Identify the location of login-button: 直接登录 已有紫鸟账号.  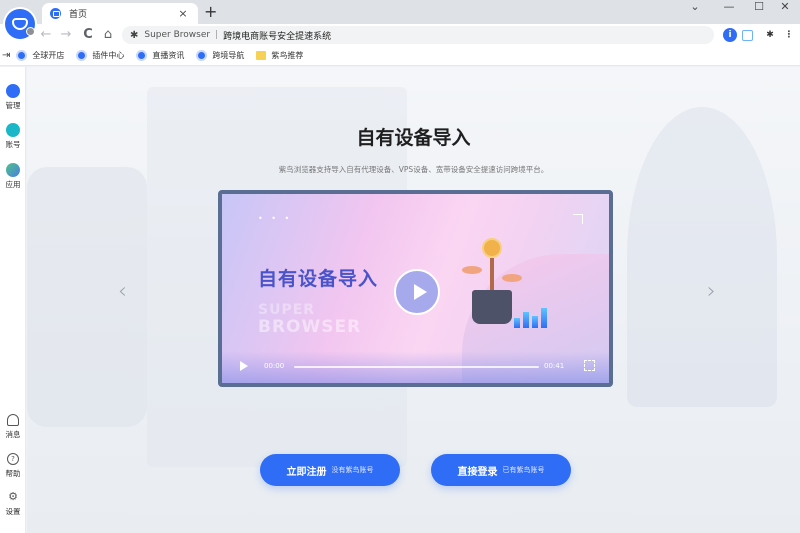
(501, 470).